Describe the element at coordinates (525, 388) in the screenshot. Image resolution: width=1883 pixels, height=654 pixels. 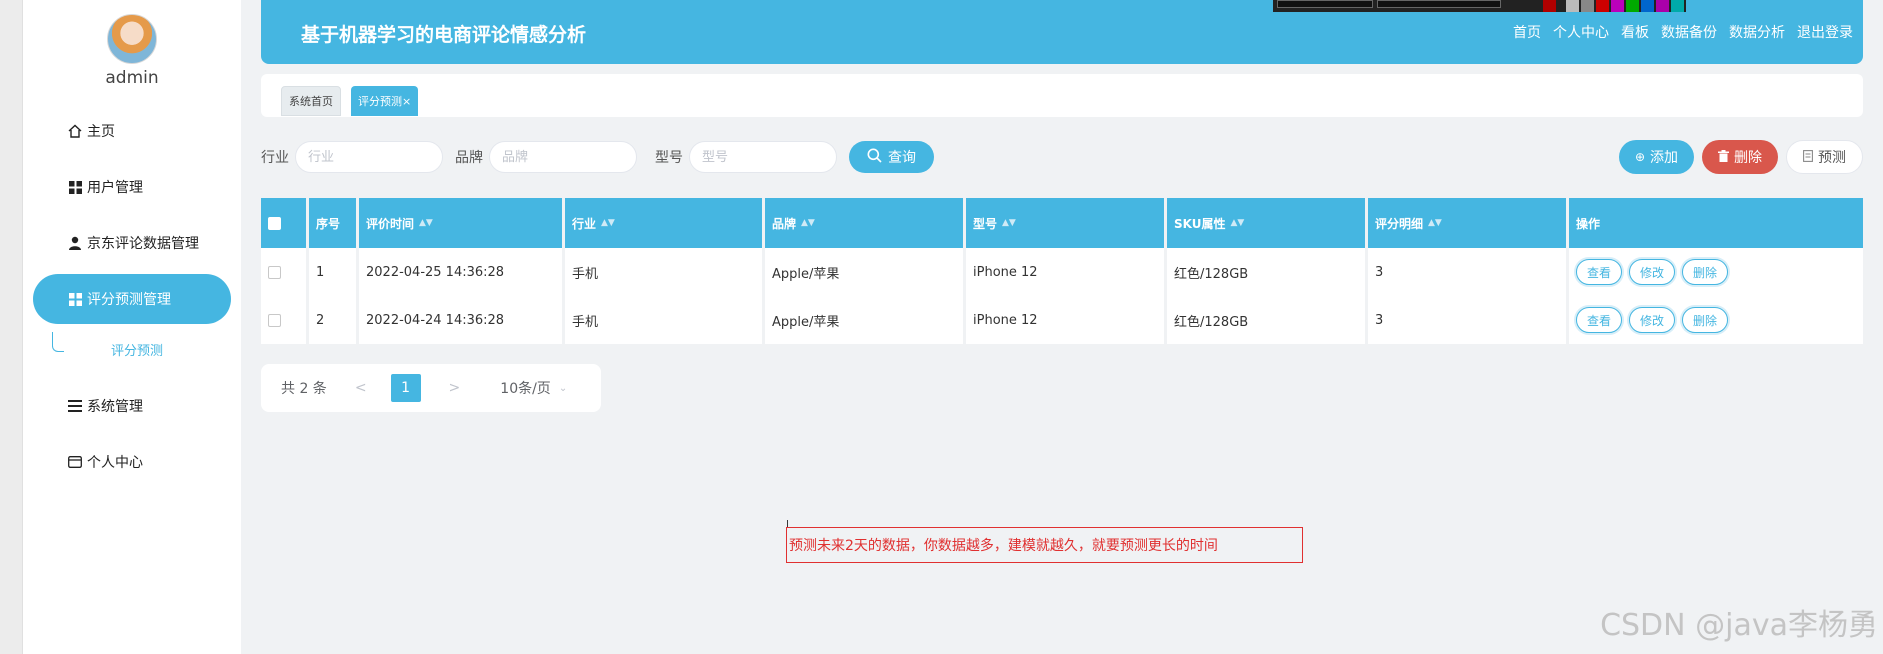
I see `page-size-select: 10条/页` at that location.